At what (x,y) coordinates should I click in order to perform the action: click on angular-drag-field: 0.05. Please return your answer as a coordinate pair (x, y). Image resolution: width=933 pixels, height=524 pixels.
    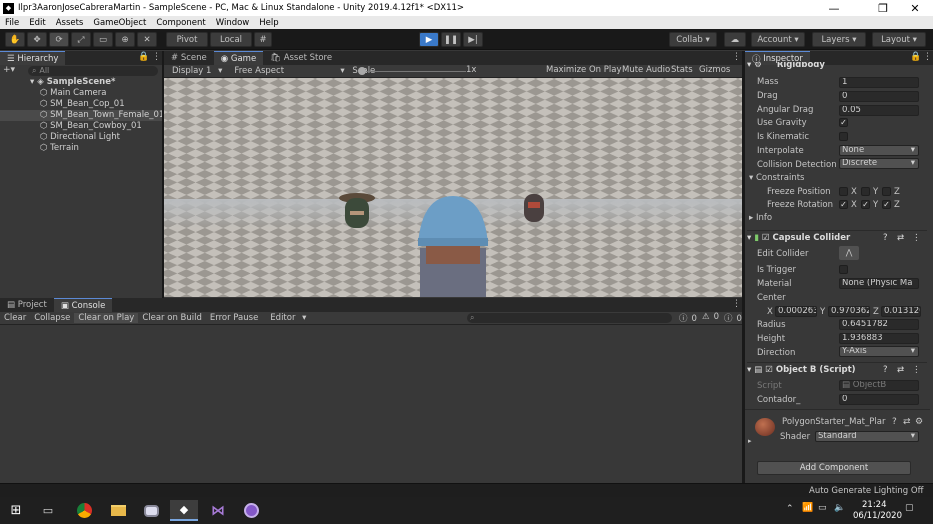
    Looking at the image, I should click on (879, 110).